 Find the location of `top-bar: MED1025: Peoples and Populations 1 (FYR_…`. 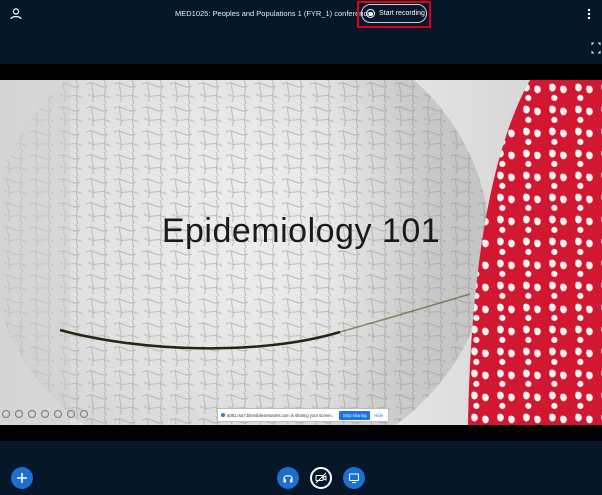

top-bar: MED1025: Peoples and Populations 1 (FYR_… is located at coordinates (301, 15).